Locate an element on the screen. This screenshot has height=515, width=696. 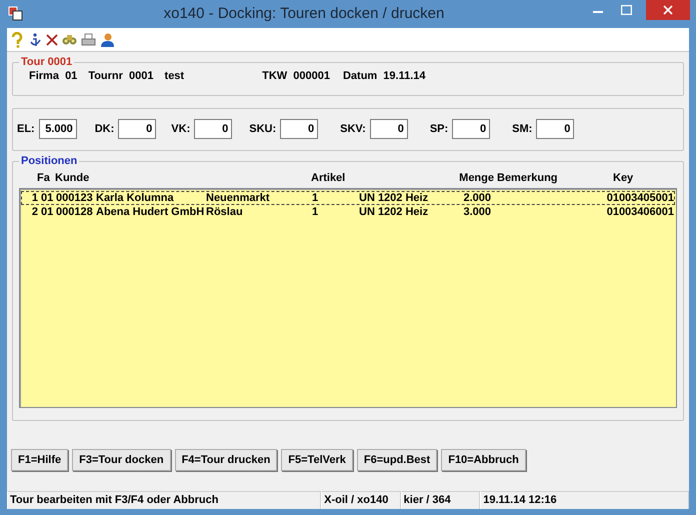
status-text: Tour bearbeiten mit F3/F4 oder Abbruch is located at coordinates (164, 500).